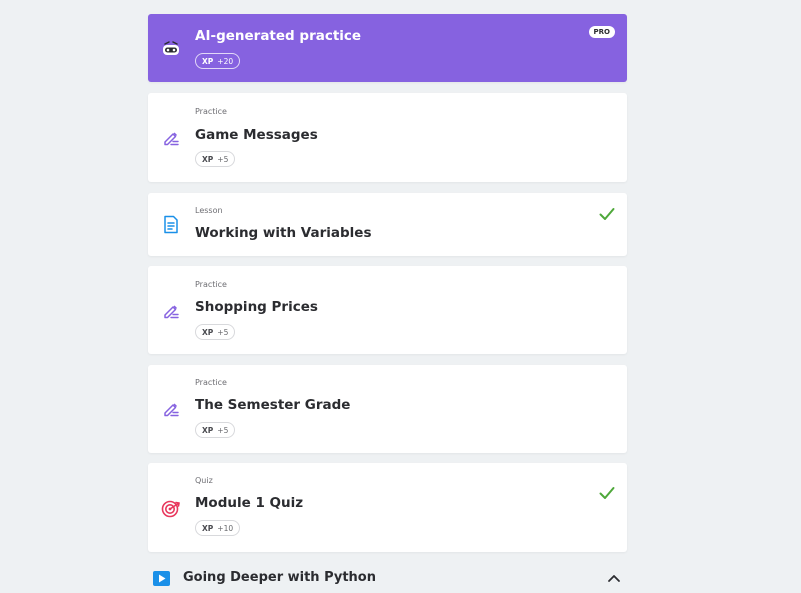 Image resolution: width=801 pixels, height=593 pixels. I want to click on lesson-item-card: Practice The Semester Grade XP +5, so click(387, 409).